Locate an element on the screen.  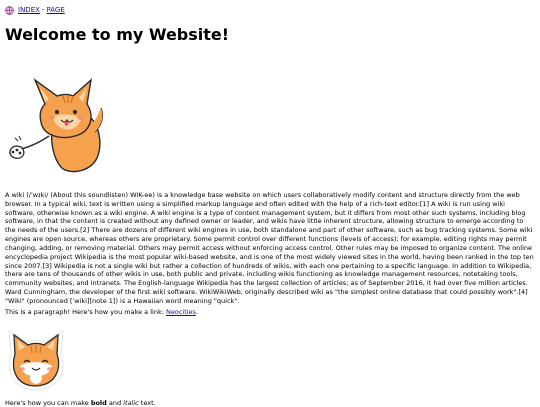
bold-text: bold is located at coordinates (98, 403).